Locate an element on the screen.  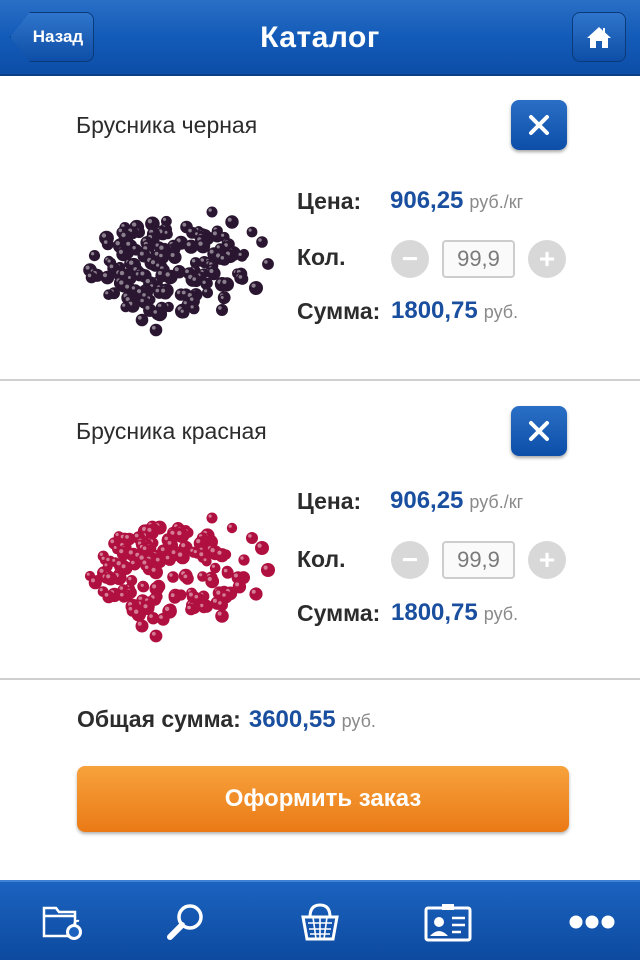
tab-profile is located at coordinates (448, 921).